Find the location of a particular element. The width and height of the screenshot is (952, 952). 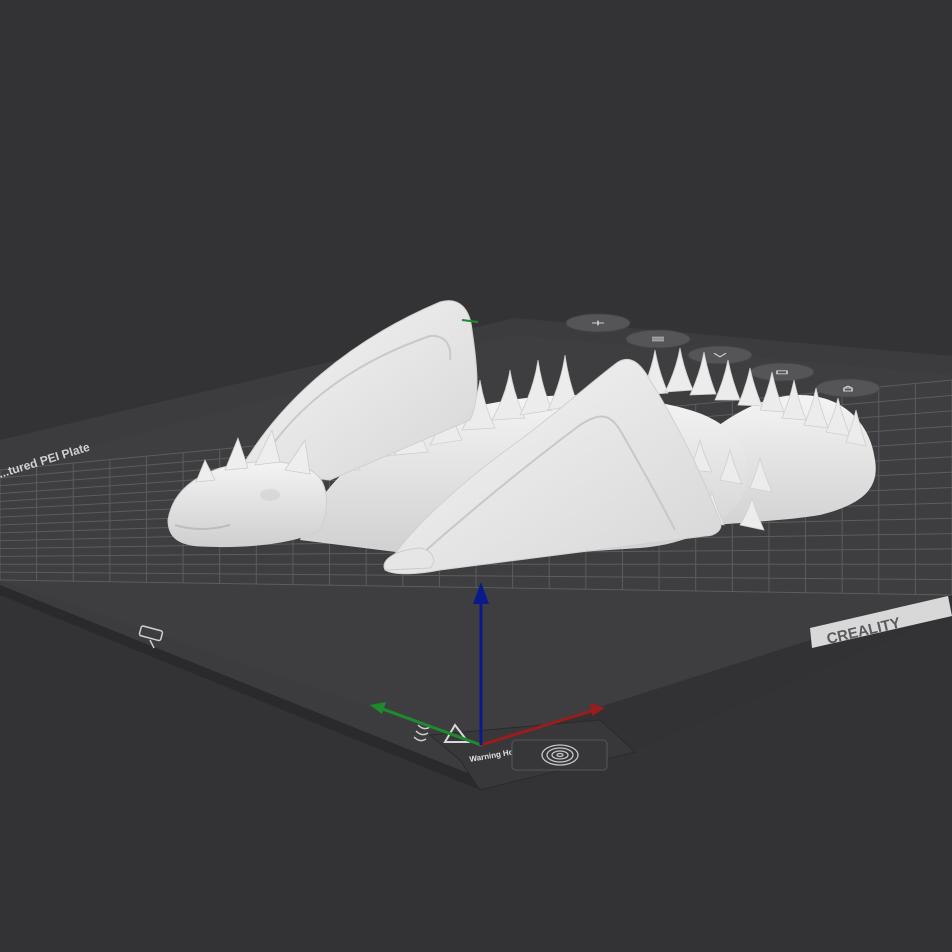

dragon-eye is located at coordinates (270, 495).